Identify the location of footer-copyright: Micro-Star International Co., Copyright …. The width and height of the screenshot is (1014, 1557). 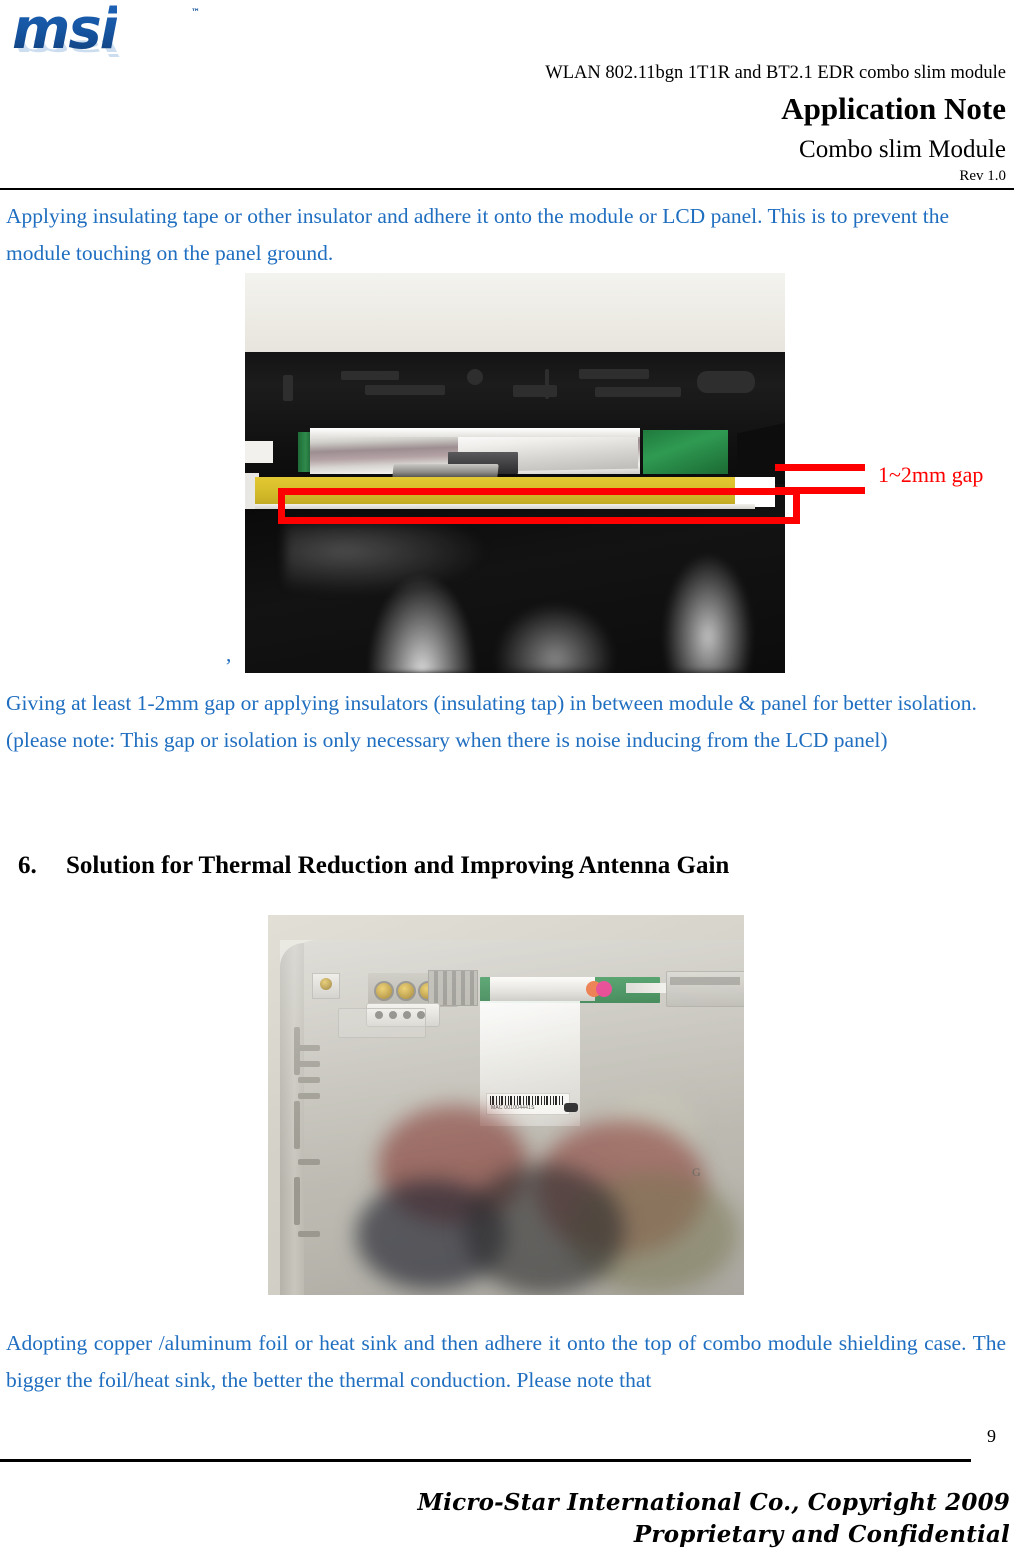
(510, 1519).